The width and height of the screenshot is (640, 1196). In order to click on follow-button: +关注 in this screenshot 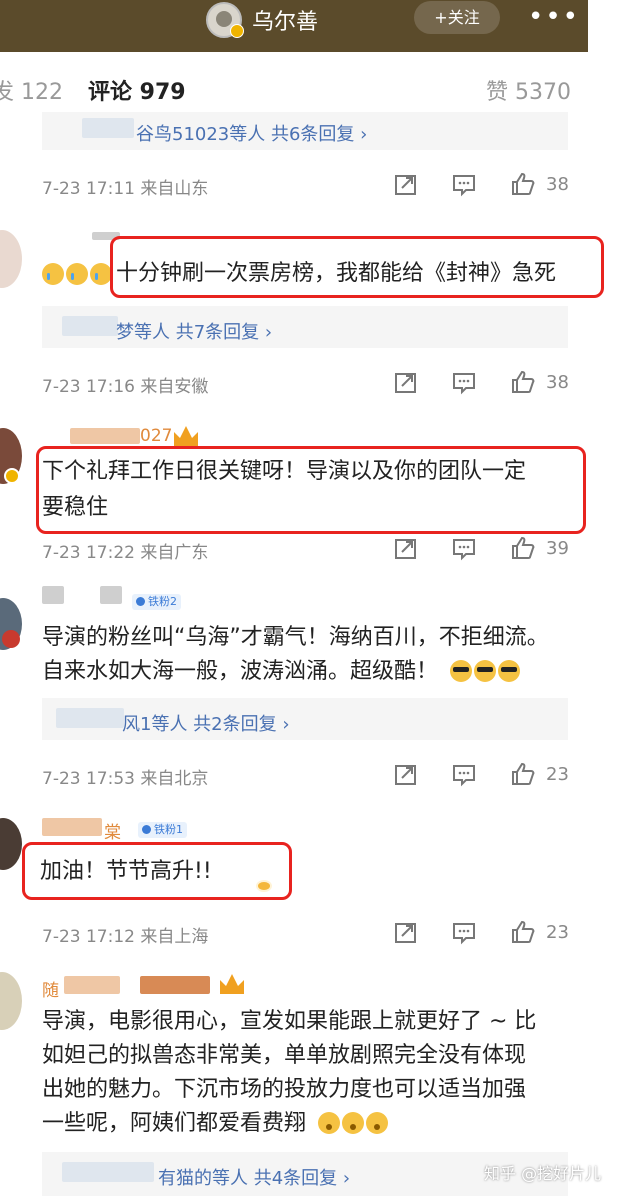, I will do `click(457, 17)`.